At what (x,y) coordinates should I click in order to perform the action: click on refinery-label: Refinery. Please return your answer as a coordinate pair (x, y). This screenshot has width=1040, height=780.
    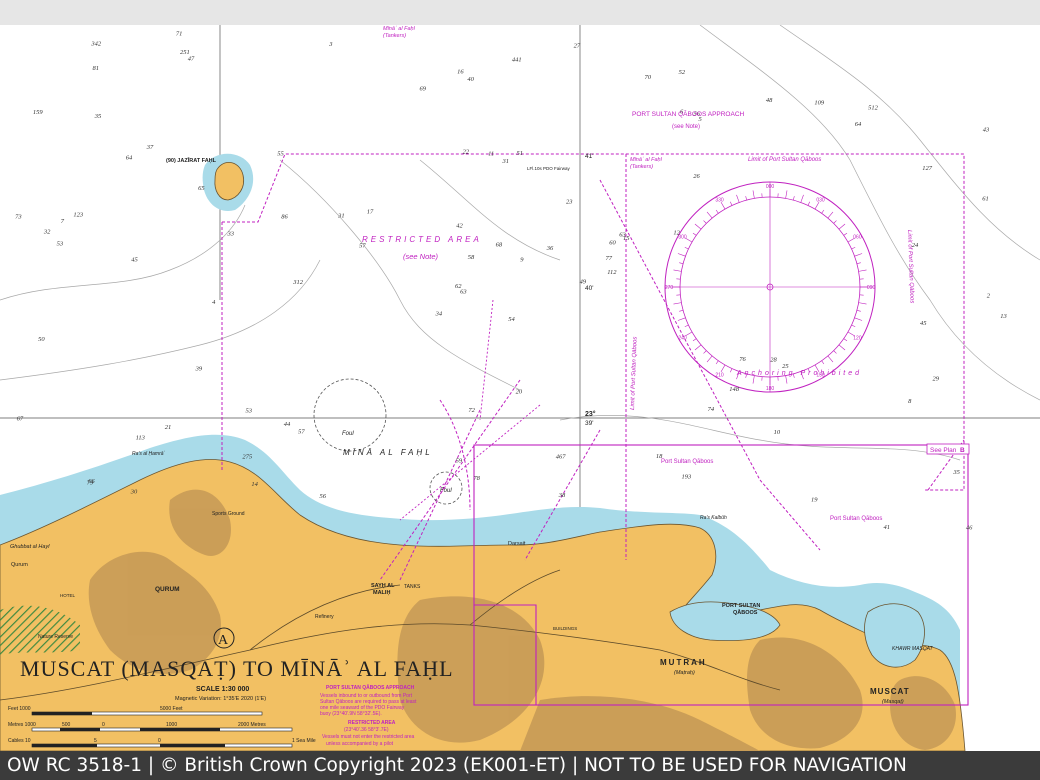
    Looking at the image, I should click on (324, 617).